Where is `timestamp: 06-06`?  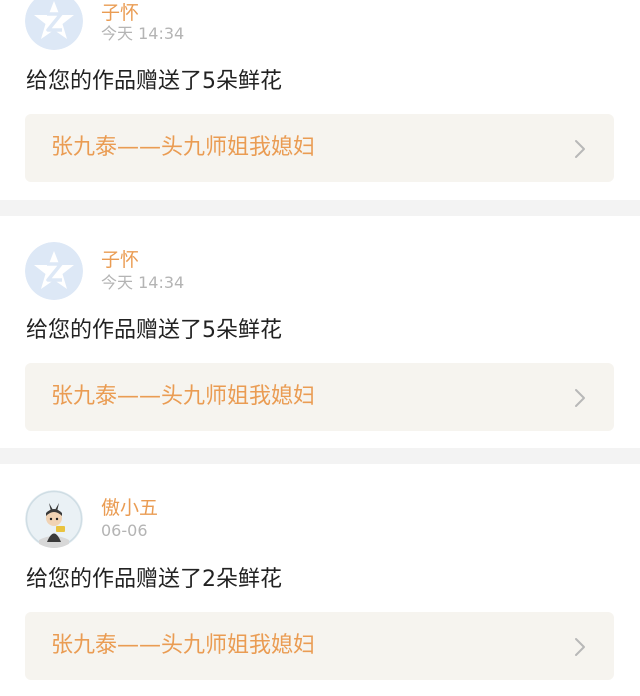 timestamp: 06-06 is located at coordinates (124, 530).